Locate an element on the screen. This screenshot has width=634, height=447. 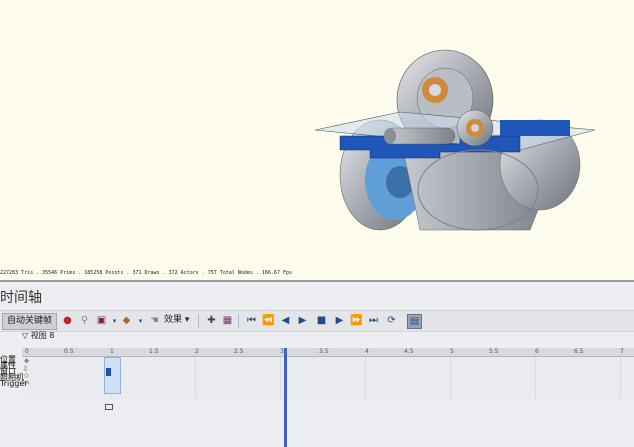
tick-label: 1 is located at coordinates (112, 351).